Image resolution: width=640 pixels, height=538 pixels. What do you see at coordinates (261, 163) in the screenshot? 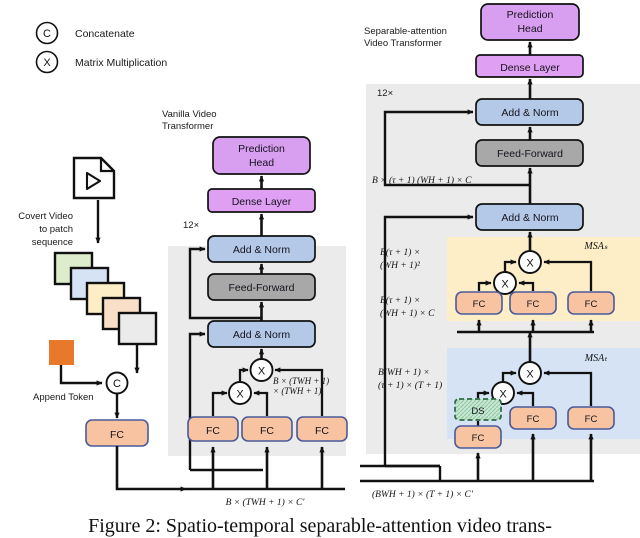
I see `vanilla-prediction-head-line2: Head` at bounding box center [261, 163].